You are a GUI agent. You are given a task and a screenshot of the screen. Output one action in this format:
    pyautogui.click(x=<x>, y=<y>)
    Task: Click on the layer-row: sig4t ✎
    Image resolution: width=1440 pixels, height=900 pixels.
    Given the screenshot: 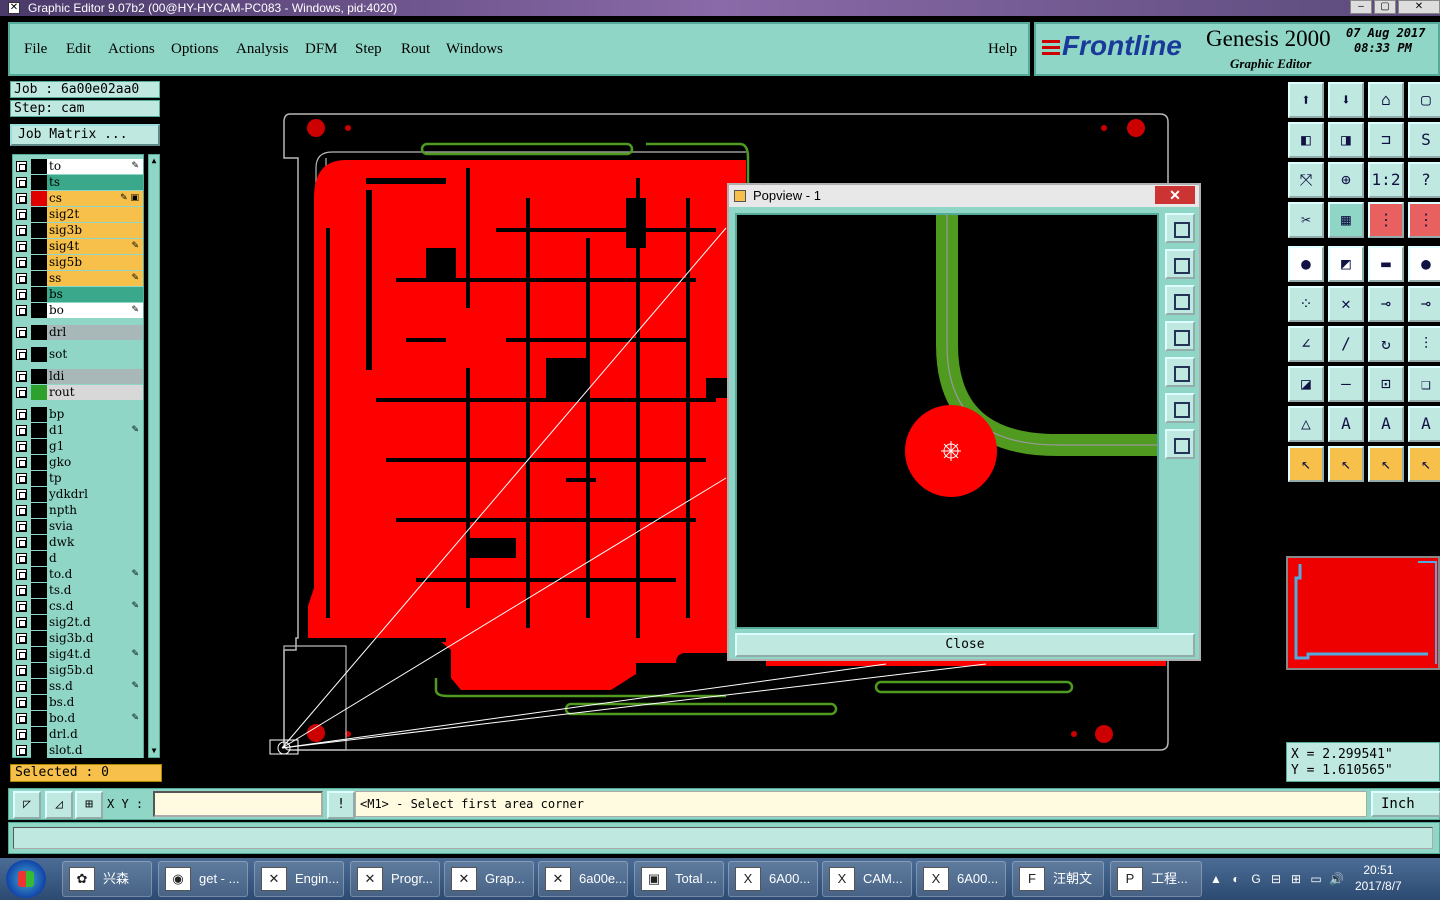 What is the action you would take?
    pyautogui.click(x=79, y=246)
    